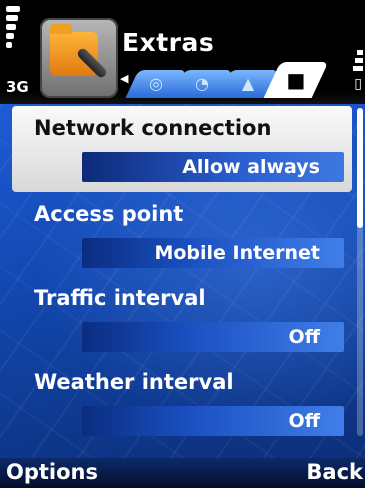  I want to click on softkey-bar: Options Back, so click(182, 473).